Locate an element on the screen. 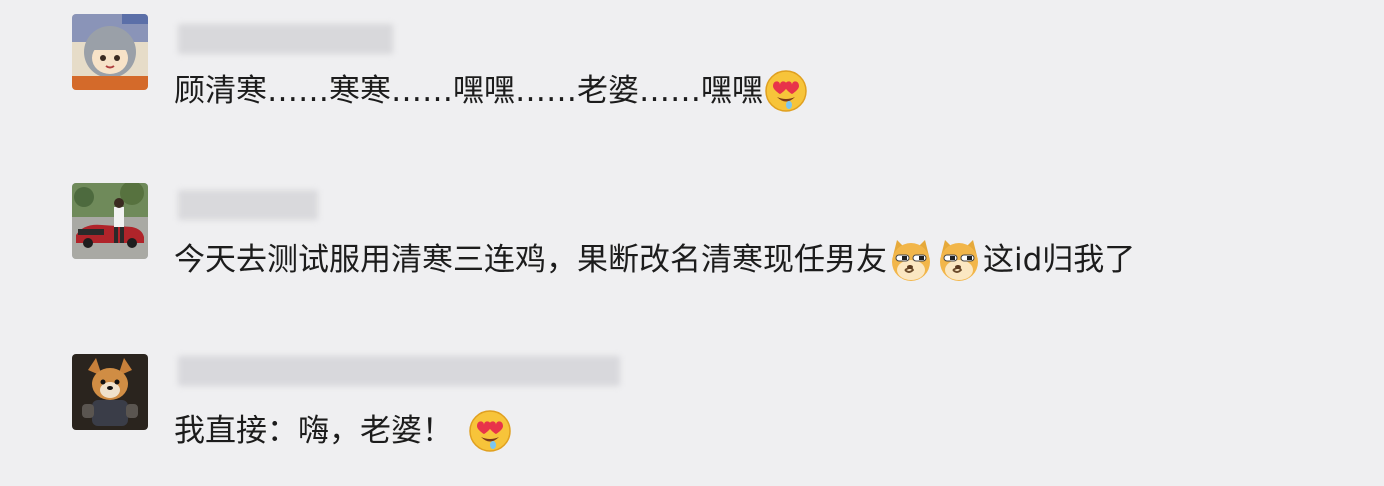  comment-body-end: 这id归我了 is located at coordinates (1059, 260).